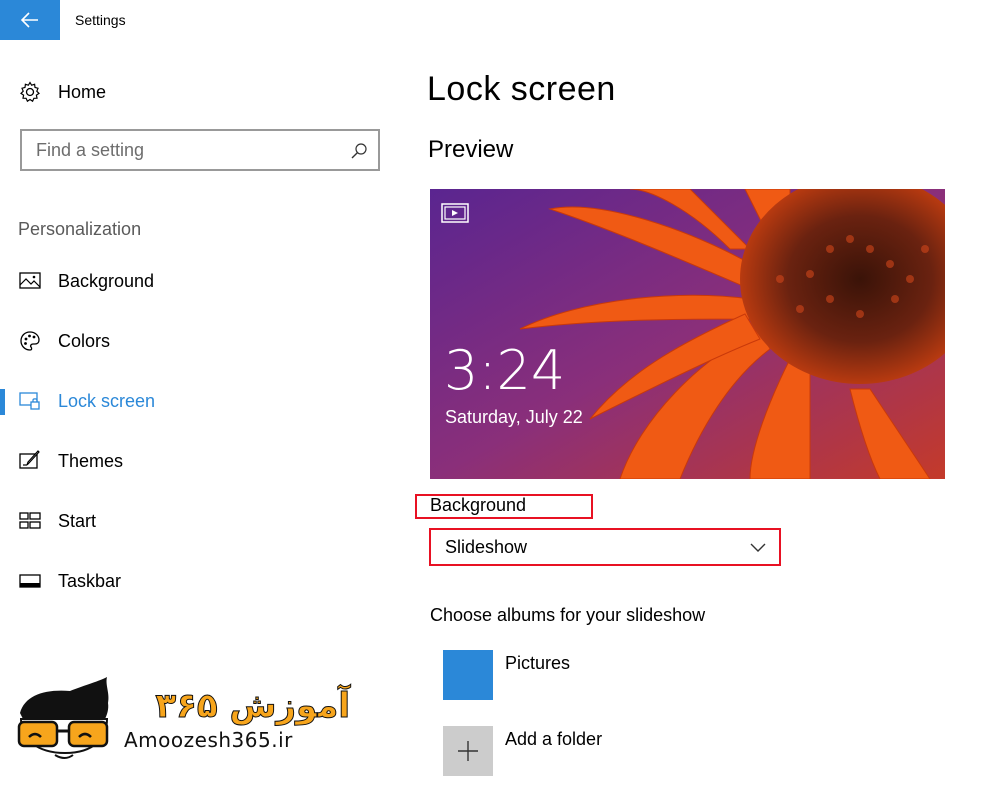 This screenshot has height=802, width=994. I want to click on sidebar-item-themes: Themes, so click(200, 461).